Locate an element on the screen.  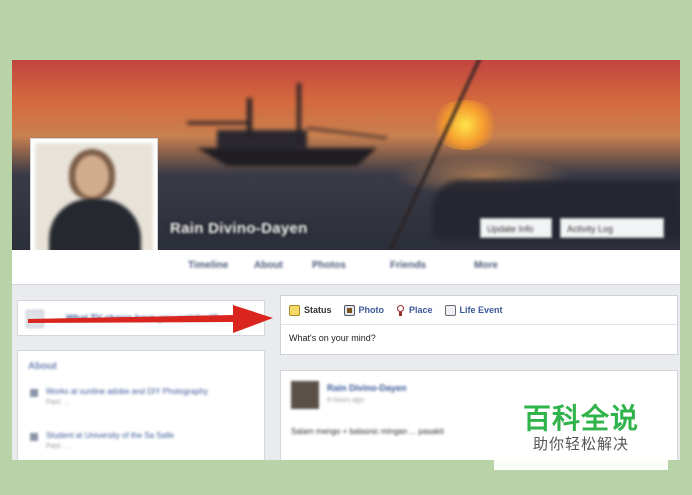
update-info-button: Update Info is located at coordinates (516, 228).